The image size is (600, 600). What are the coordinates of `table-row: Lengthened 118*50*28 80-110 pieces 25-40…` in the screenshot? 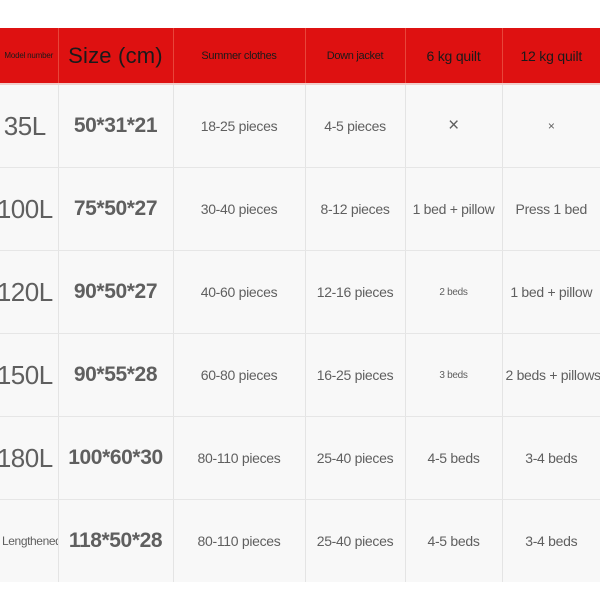 It's located at (300, 540).